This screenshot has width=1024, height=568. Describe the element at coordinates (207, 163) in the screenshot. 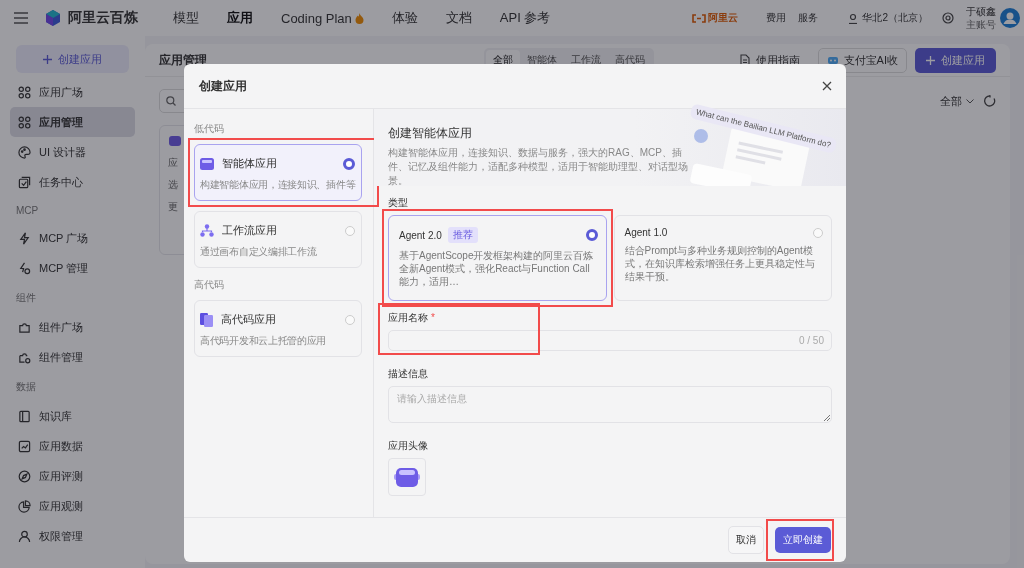

I see `agent-box-icon` at that location.